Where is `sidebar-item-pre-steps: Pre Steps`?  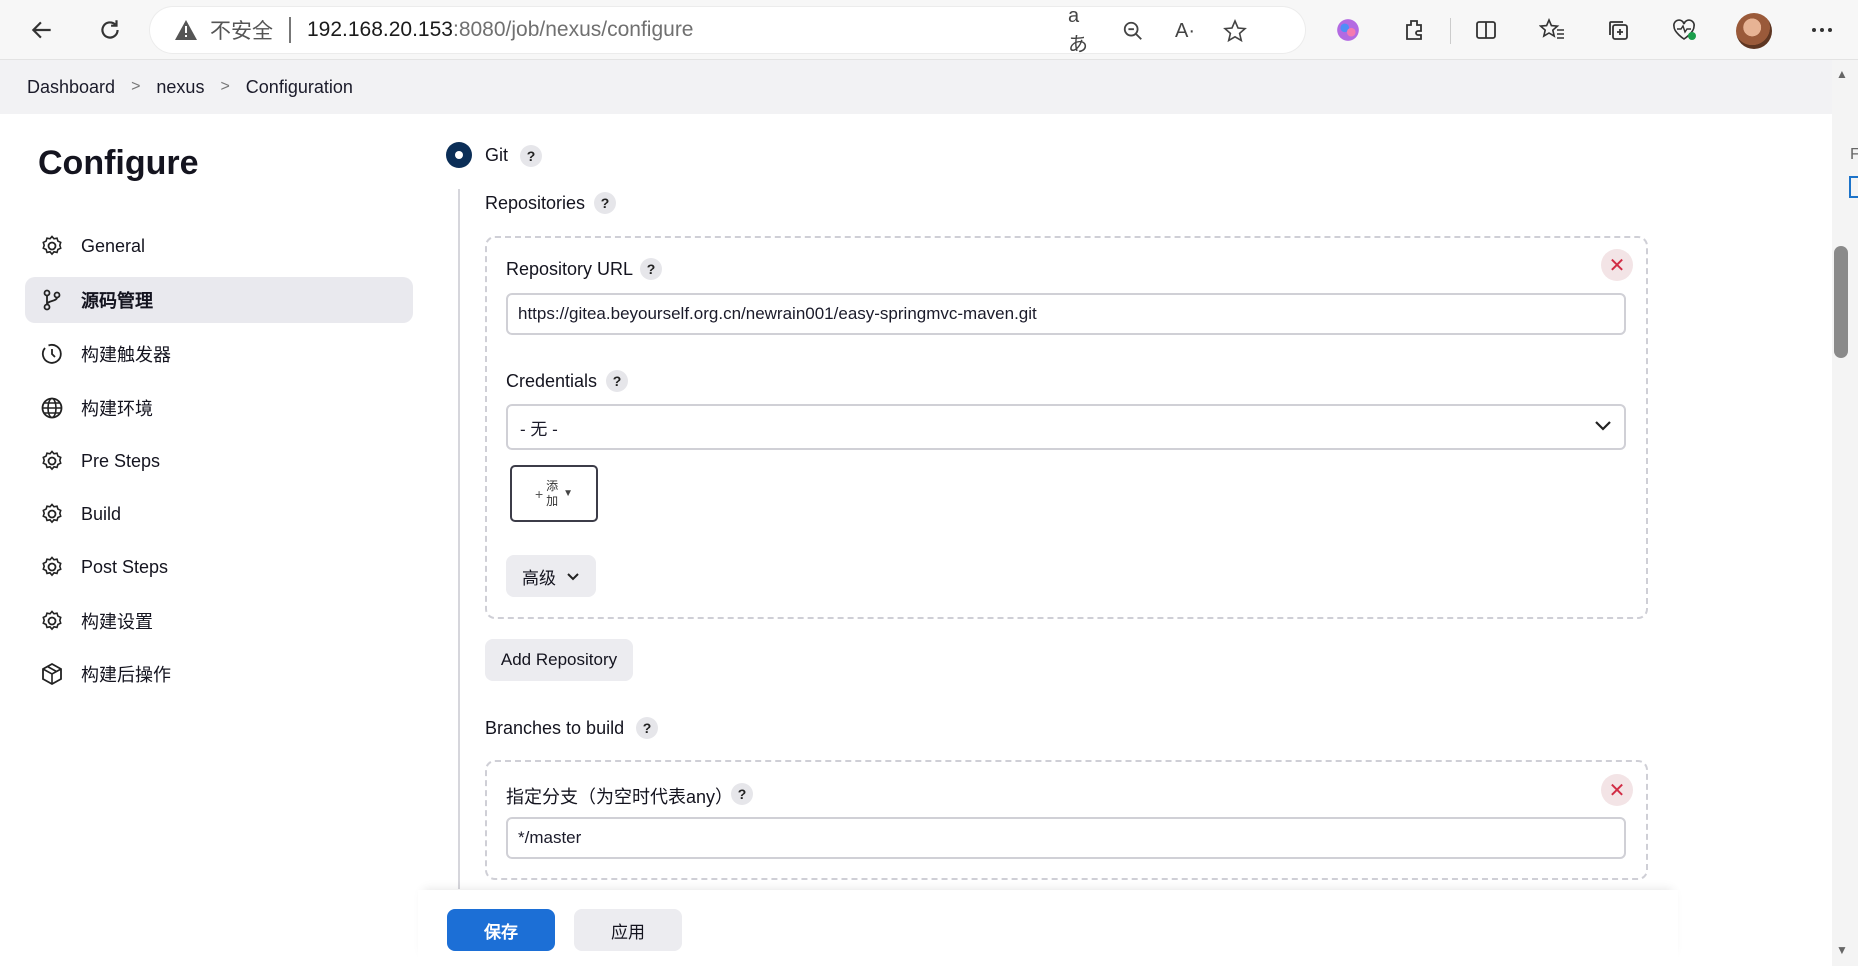
sidebar-item-pre-steps: Pre Steps is located at coordinates (219, 461).